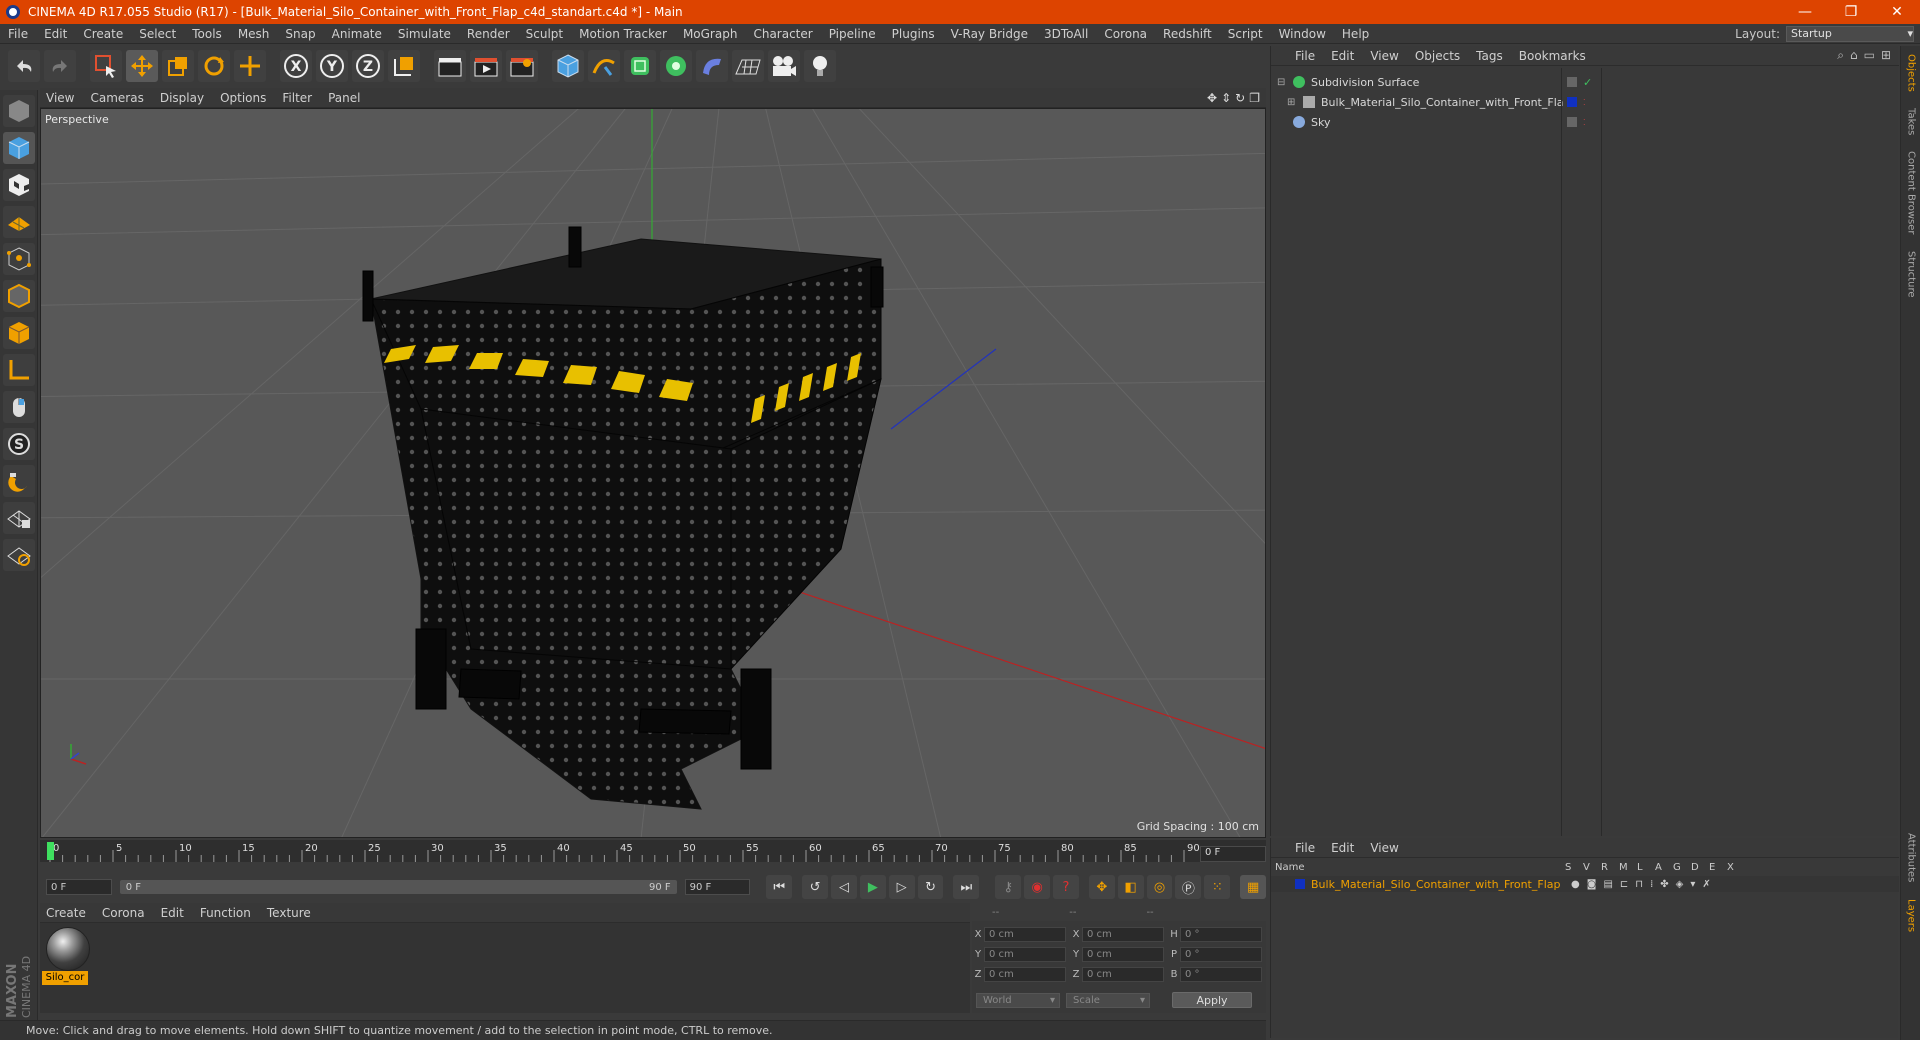 This screenshot has height=1040, width=1920. Describe the element at coordinates (1585, 82) in the screenshot. I see `object-row: ⊟ Subdivision Surface ✓` at that location.